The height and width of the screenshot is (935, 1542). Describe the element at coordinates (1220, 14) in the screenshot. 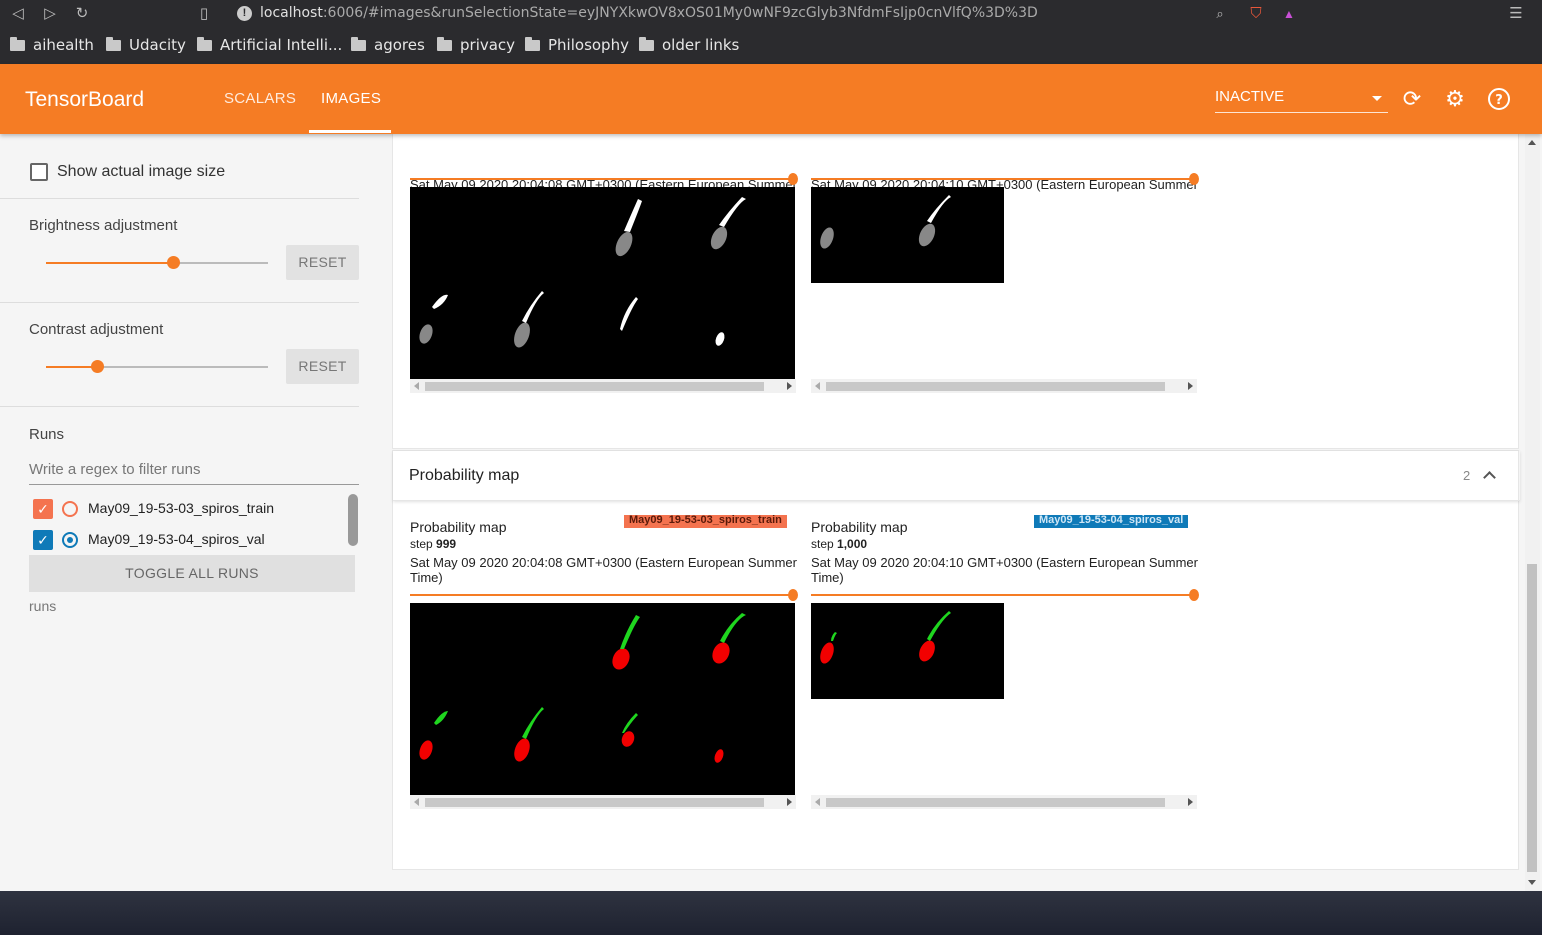

I see `zoom-icon: ⌕` at that location.